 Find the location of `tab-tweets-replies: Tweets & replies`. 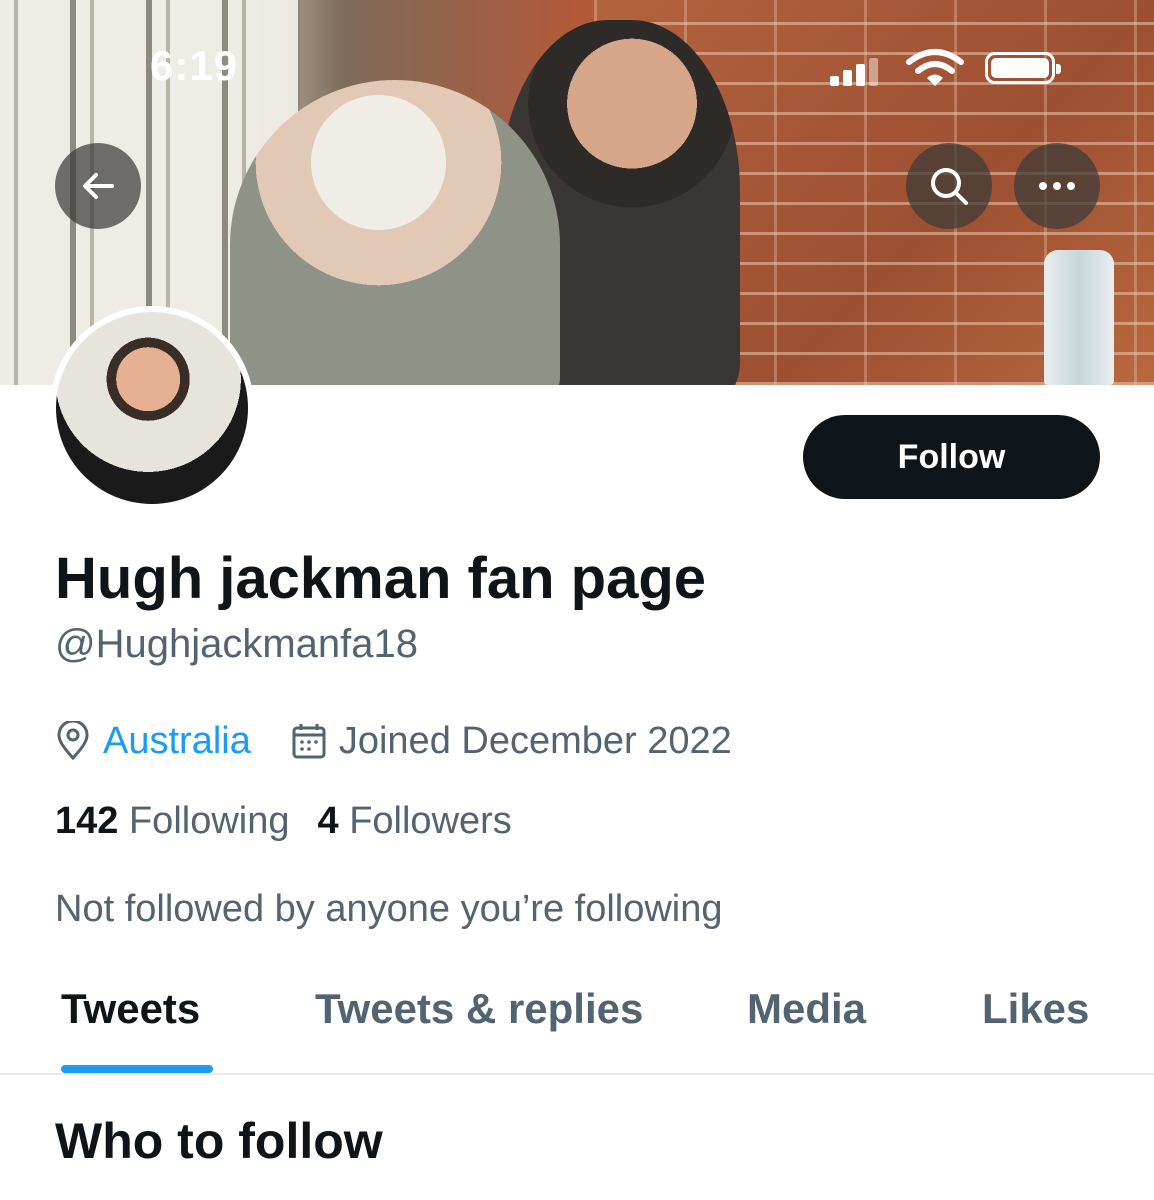

tab-tweets-replies: Tweets & replies is located at coordinates (479, 1009).